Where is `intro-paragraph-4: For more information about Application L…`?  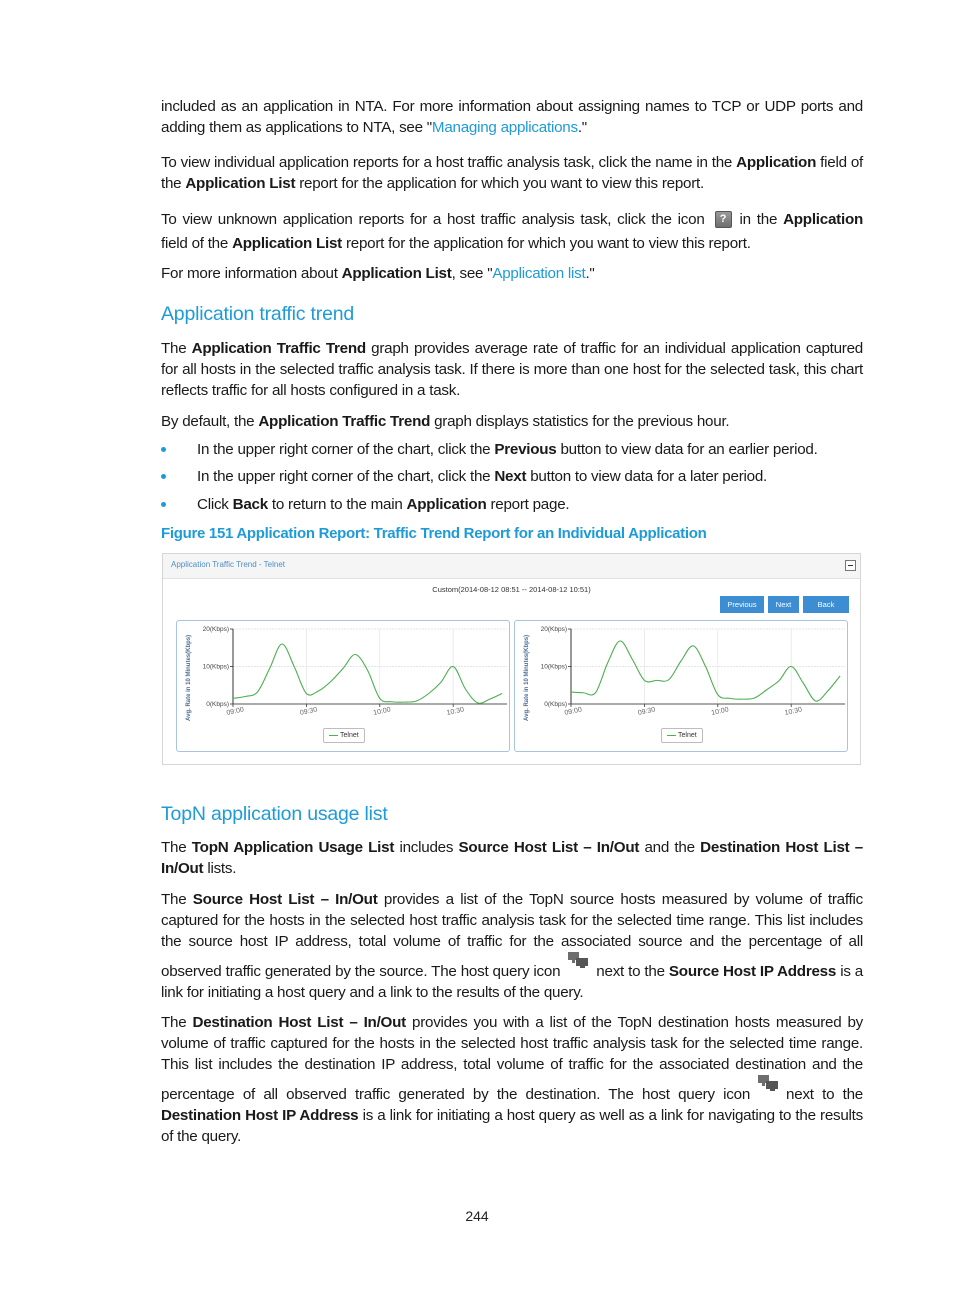
intro-paragraph-4: For more information about Application L… is located at coordinates (378, 273).